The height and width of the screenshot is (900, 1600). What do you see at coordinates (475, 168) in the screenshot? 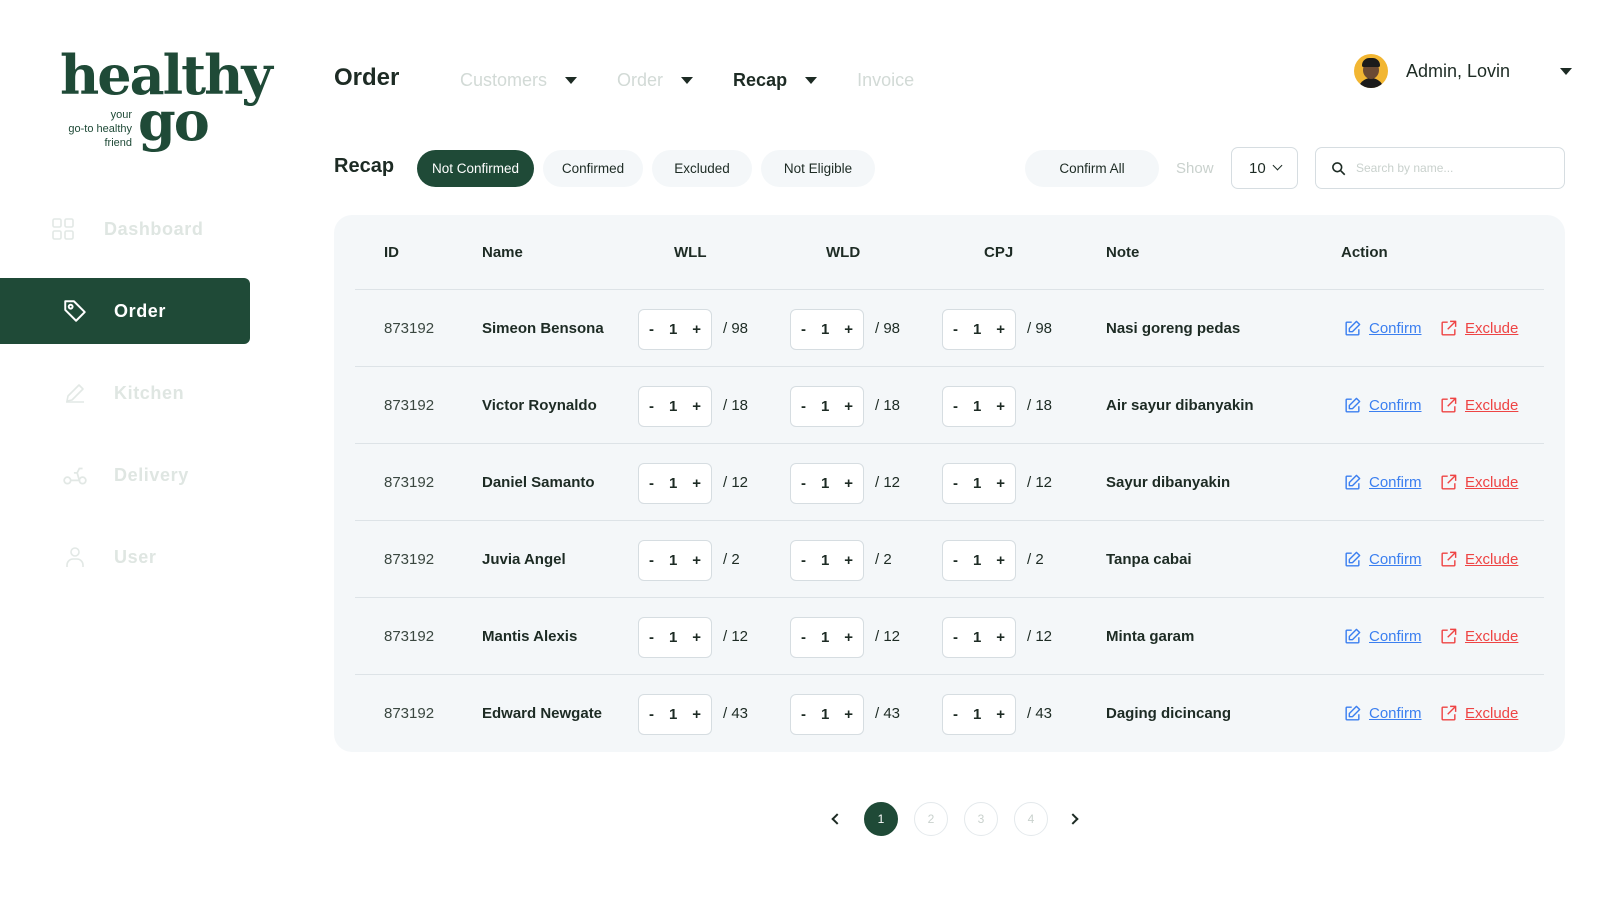
I see `chip-not-confirmed: Not Confirmed` at bounding box center [475, 168].